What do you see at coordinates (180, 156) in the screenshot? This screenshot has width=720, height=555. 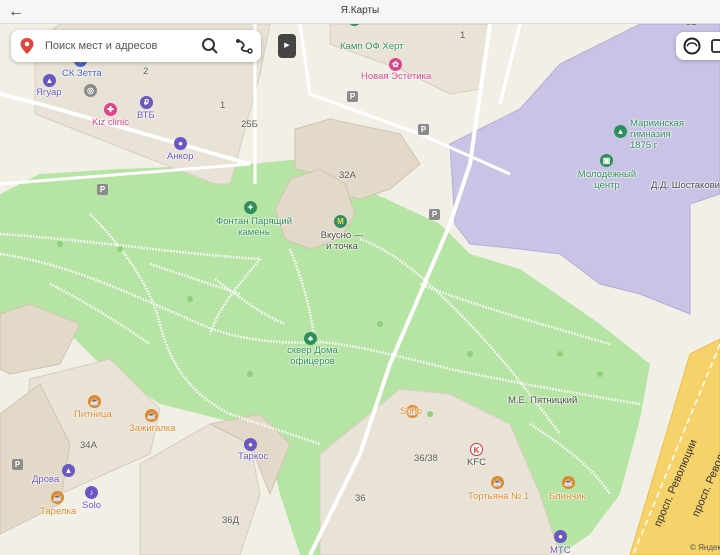 I see `poi-ancor-label: Анкор` at bounding box center [180, 156].